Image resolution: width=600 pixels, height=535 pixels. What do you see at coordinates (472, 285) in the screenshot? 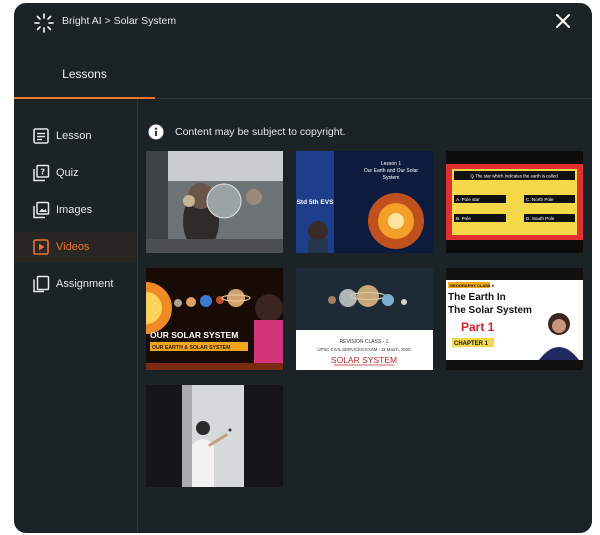
I see `earth-line-1: GEOGRAPHY CLASS 6` at bounding box center [472, 285].